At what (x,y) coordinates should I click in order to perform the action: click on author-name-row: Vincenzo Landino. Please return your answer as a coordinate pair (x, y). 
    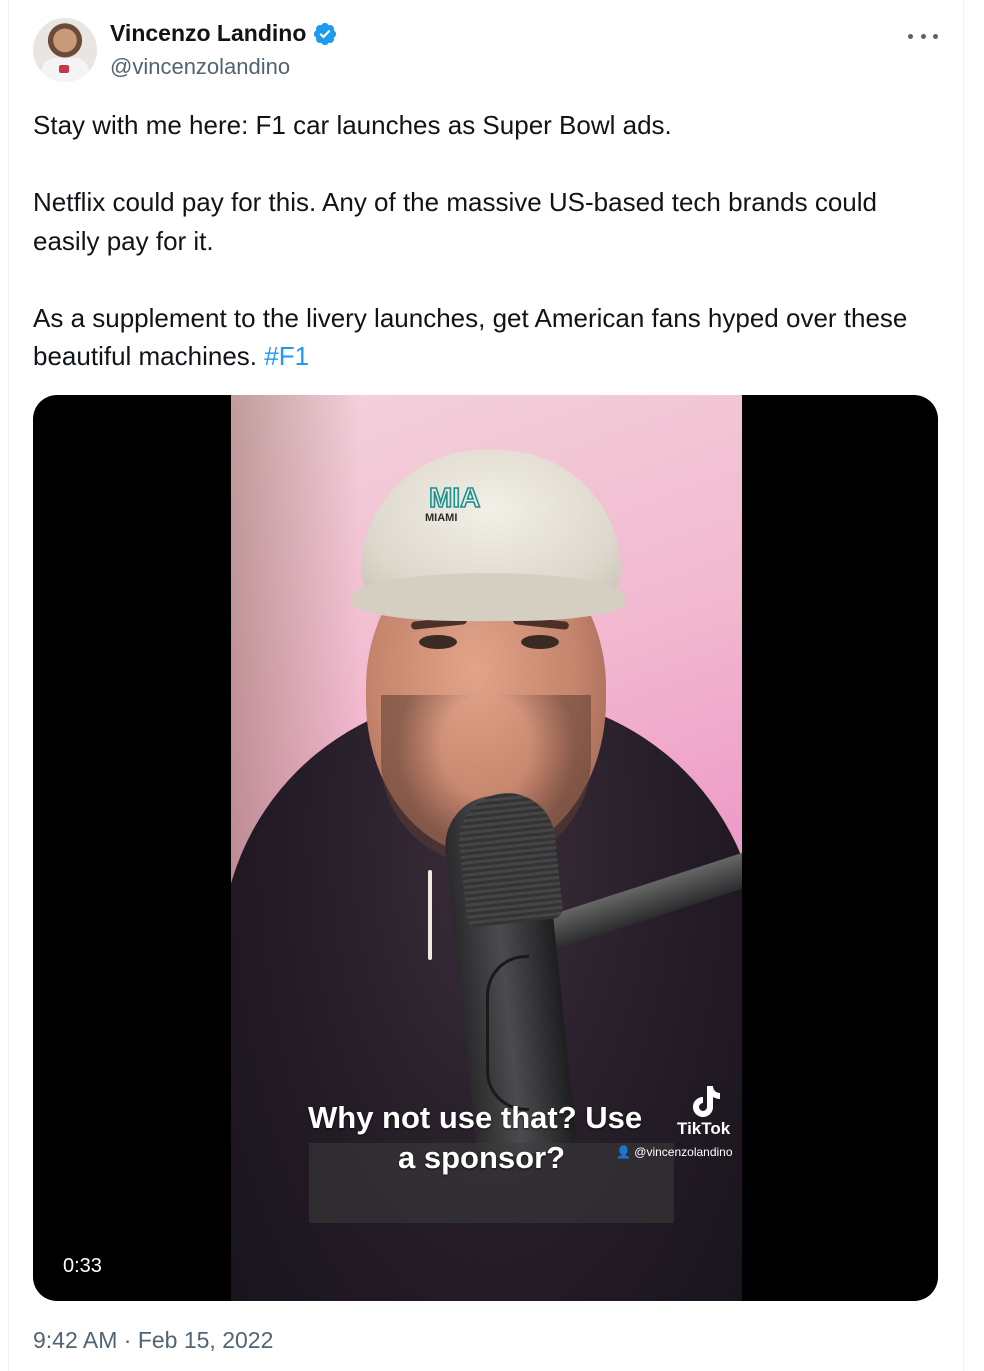
    Looking at the image, I should click on (224, 33).